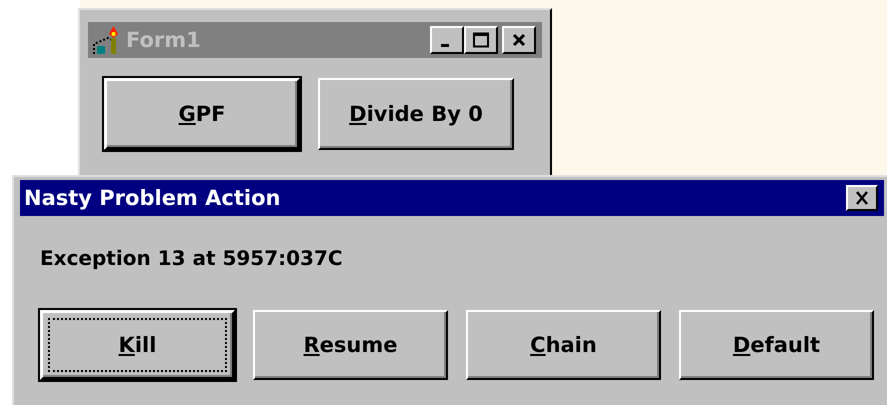 The height and width of the screenshot is (405, 887). Describe the element at coordinates (191, 257) in the screenshot. I see `error-message: Exception 13 at 5957:037C` at that location.